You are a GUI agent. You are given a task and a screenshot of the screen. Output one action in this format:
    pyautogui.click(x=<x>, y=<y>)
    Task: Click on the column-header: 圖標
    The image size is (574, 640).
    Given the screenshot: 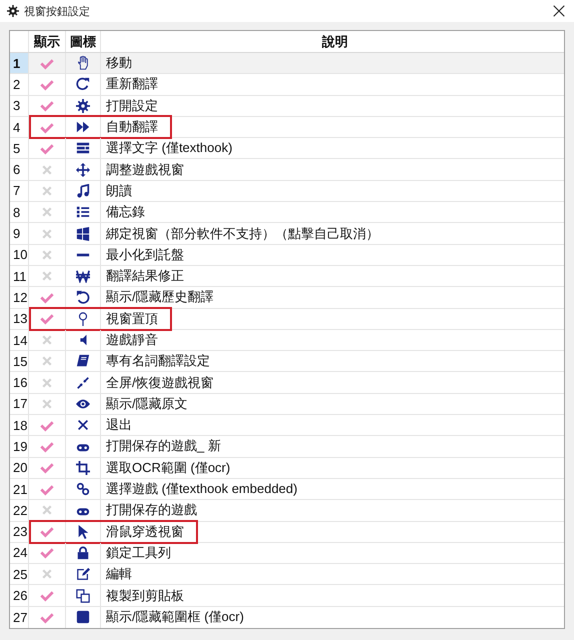 What is the action you would take?
    pyautogui.click(x=83, y=41)
    